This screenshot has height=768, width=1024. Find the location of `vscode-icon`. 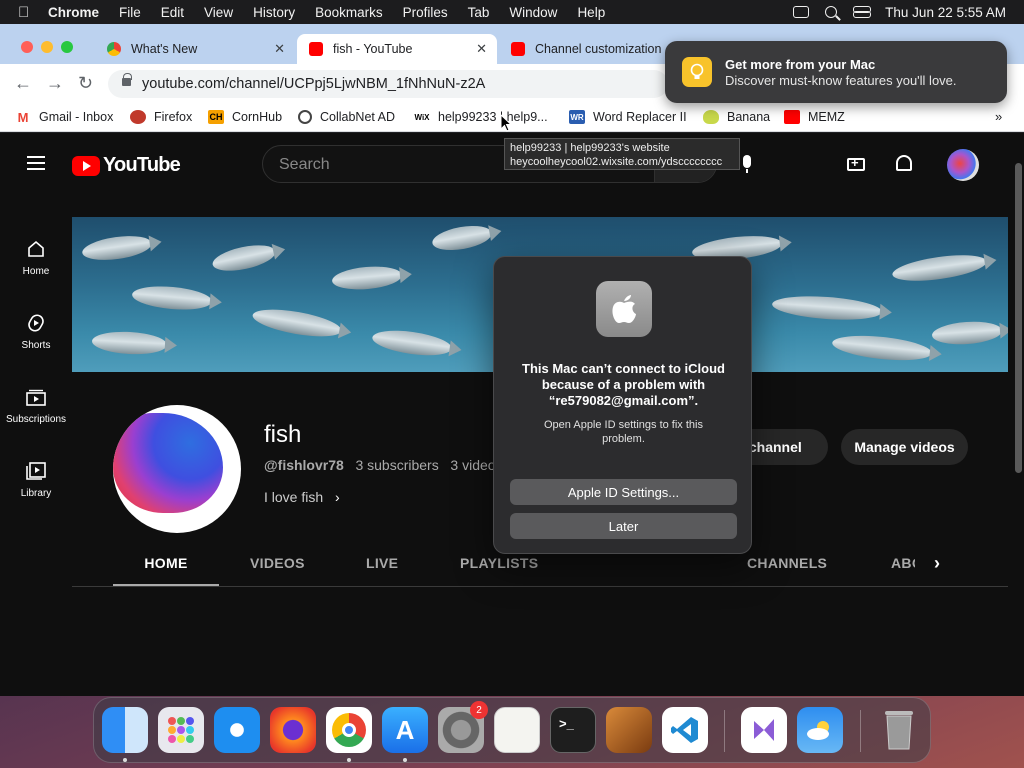

vscode-icon is located at coordinates (685, 730).